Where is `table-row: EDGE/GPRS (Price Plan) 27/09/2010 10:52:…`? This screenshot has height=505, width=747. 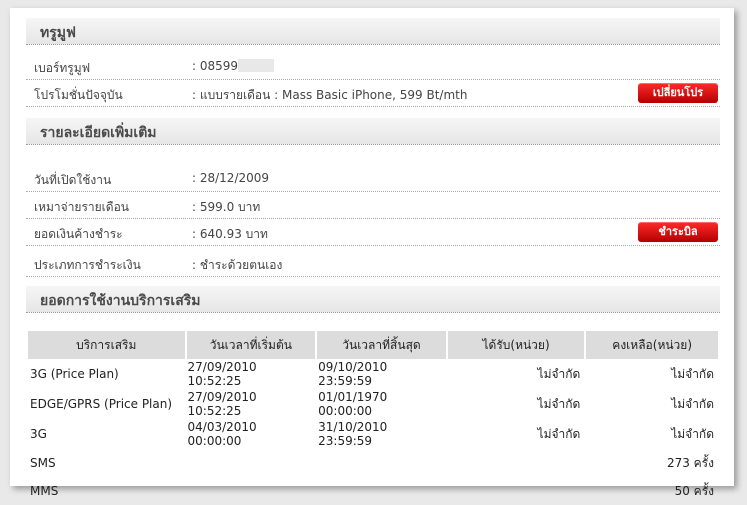
table-row: EDGE/GPRS (Price Plan) 27/09/2010 10:52:… is located at coordinates (373, 404).